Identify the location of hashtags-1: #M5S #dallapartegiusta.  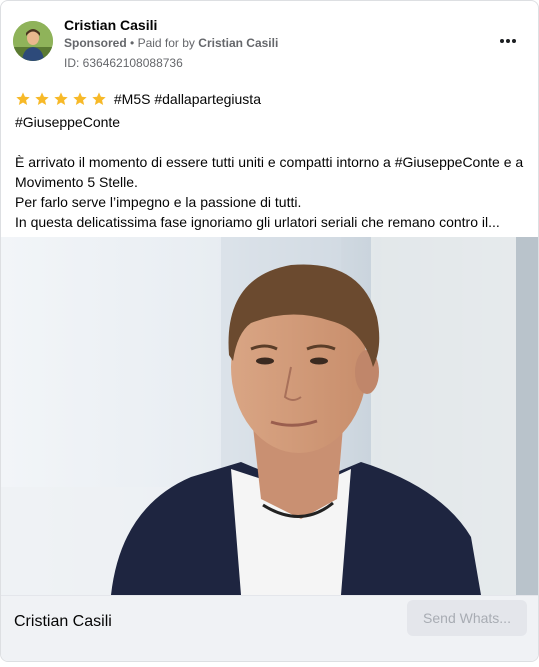
(187, 99).